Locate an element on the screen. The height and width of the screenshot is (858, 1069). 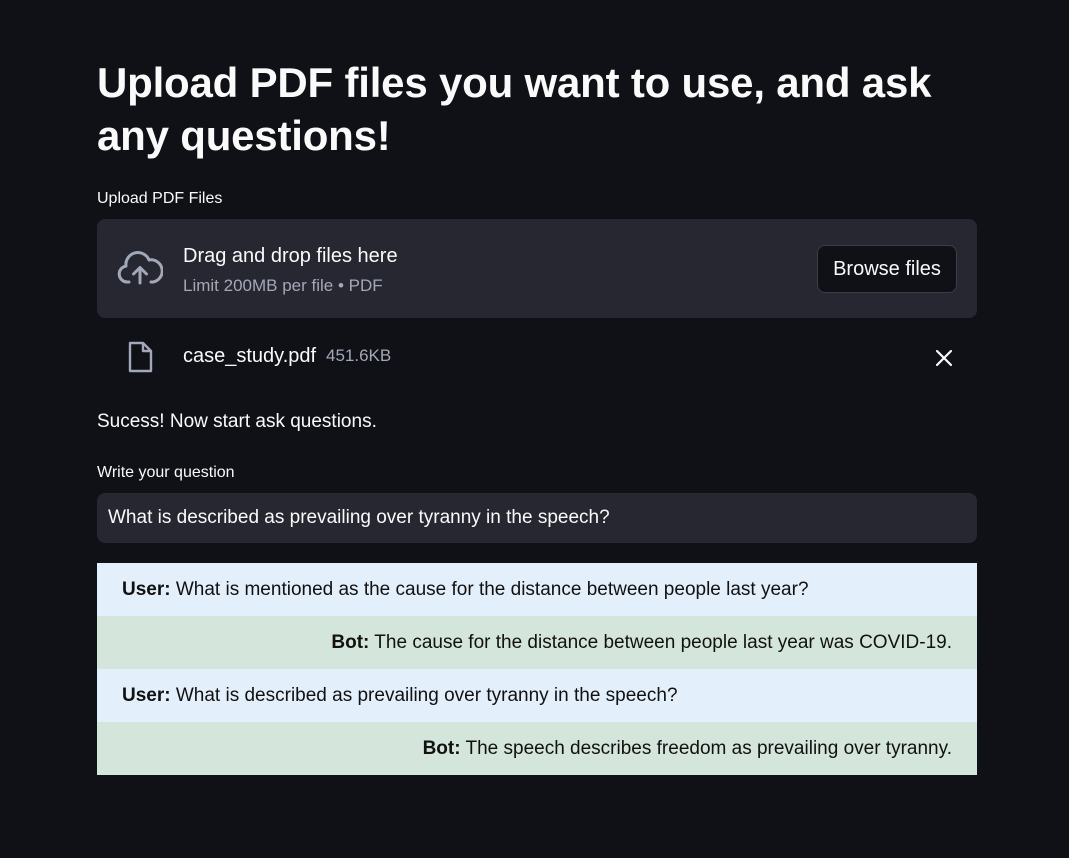
uploaded-file-item: case_study.pdf 451.6KB is located at coordinates (537, 357).